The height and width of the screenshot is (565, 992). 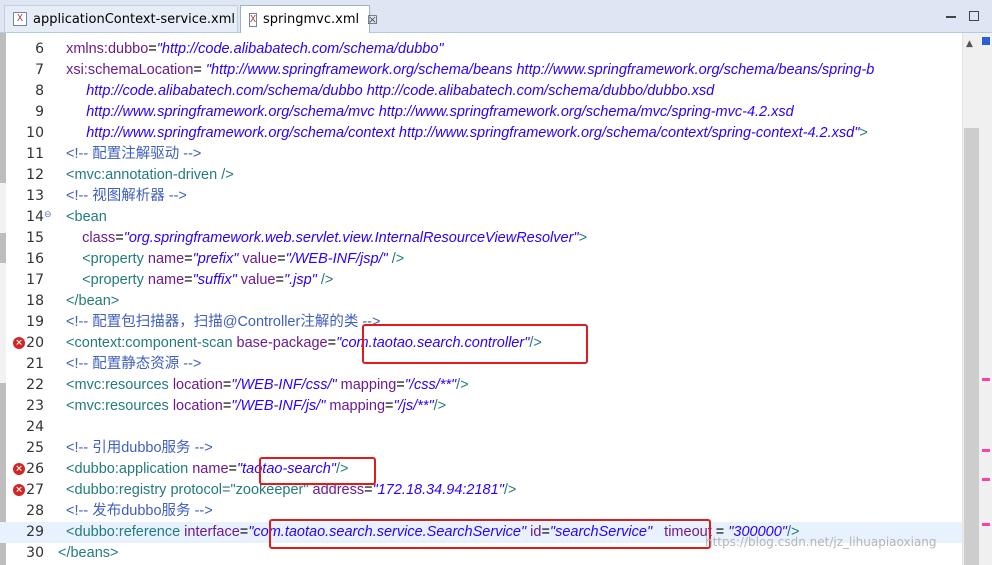 I want to click on code-token: base-package, so click(x=282, y=343).